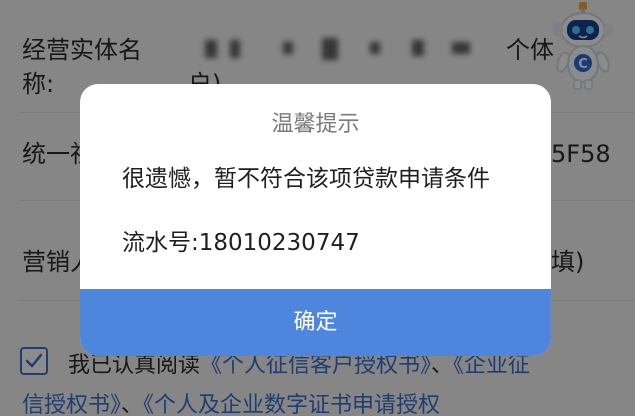 This screenshot has width=635, height=416. What do you see at coordinates (241, 243) in the screenshot?
I see `serial-number: 流水号:18010230747` at bounding box center [241, 243].